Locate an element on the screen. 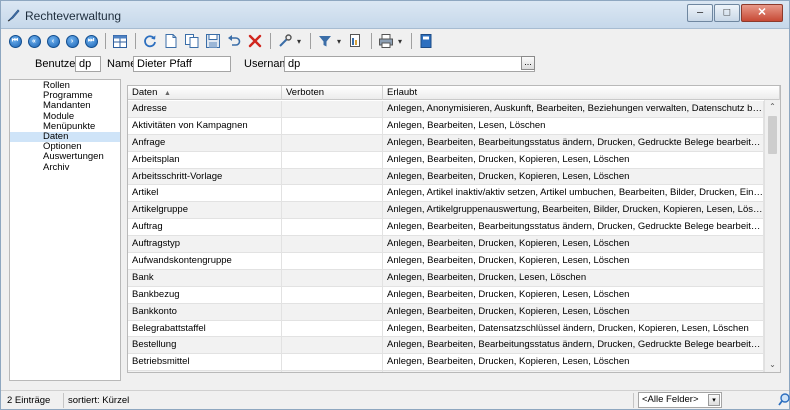 The image size is (790, 410). save-button is located at coordinates (213, 41).